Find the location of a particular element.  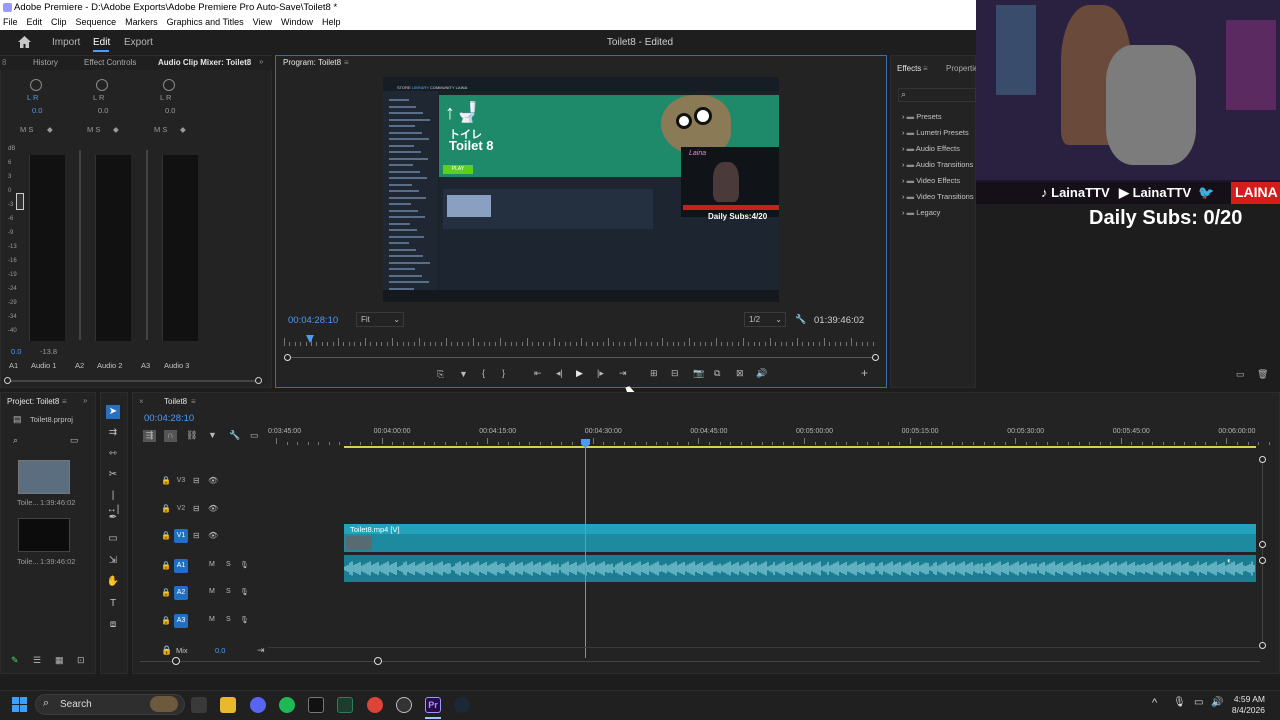

task-view-icon is located at coordinates (199, 705).